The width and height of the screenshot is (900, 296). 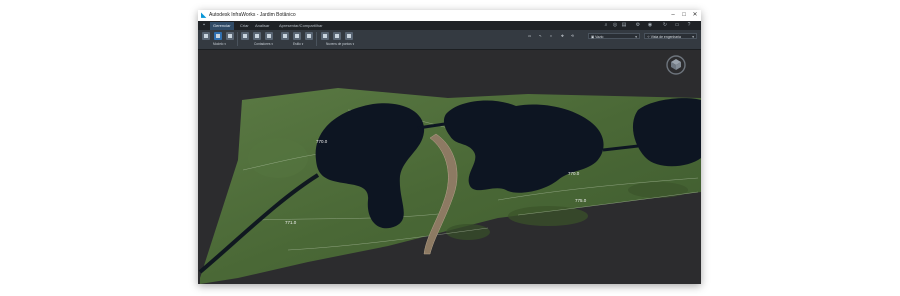 What do you see at coordinates (291, 222) in the screenshot?
I see `contour-label: 771.0` at bounding box center [291, 222].